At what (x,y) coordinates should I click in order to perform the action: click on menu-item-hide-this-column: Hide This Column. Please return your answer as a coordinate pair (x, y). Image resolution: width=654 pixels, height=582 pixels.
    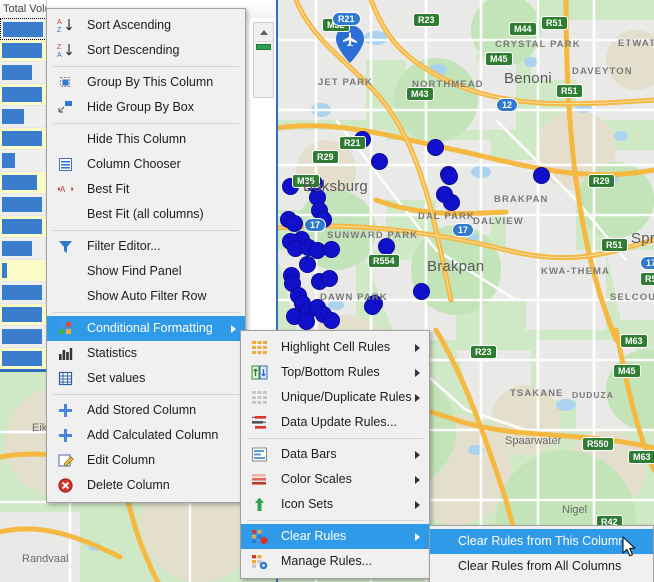
    Looking at the image, I should click on (146, 139).